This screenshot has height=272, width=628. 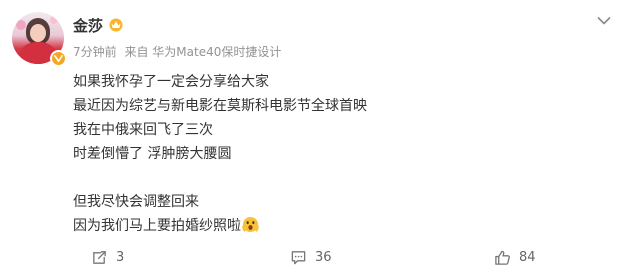 I want to click on post-text: 因为我们马上要拍婚纱照啦, so click(x=157, y=226).